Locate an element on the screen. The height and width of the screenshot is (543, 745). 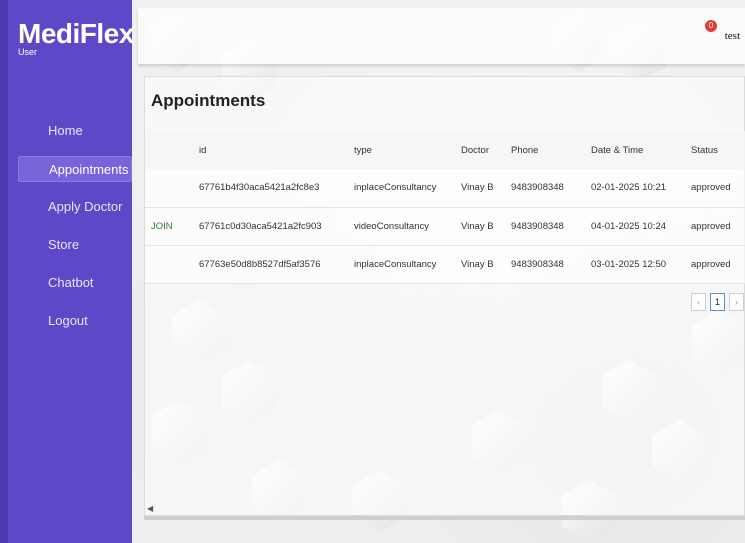
column-header-datetime: Date & Time is located at coordinates (635, 150).